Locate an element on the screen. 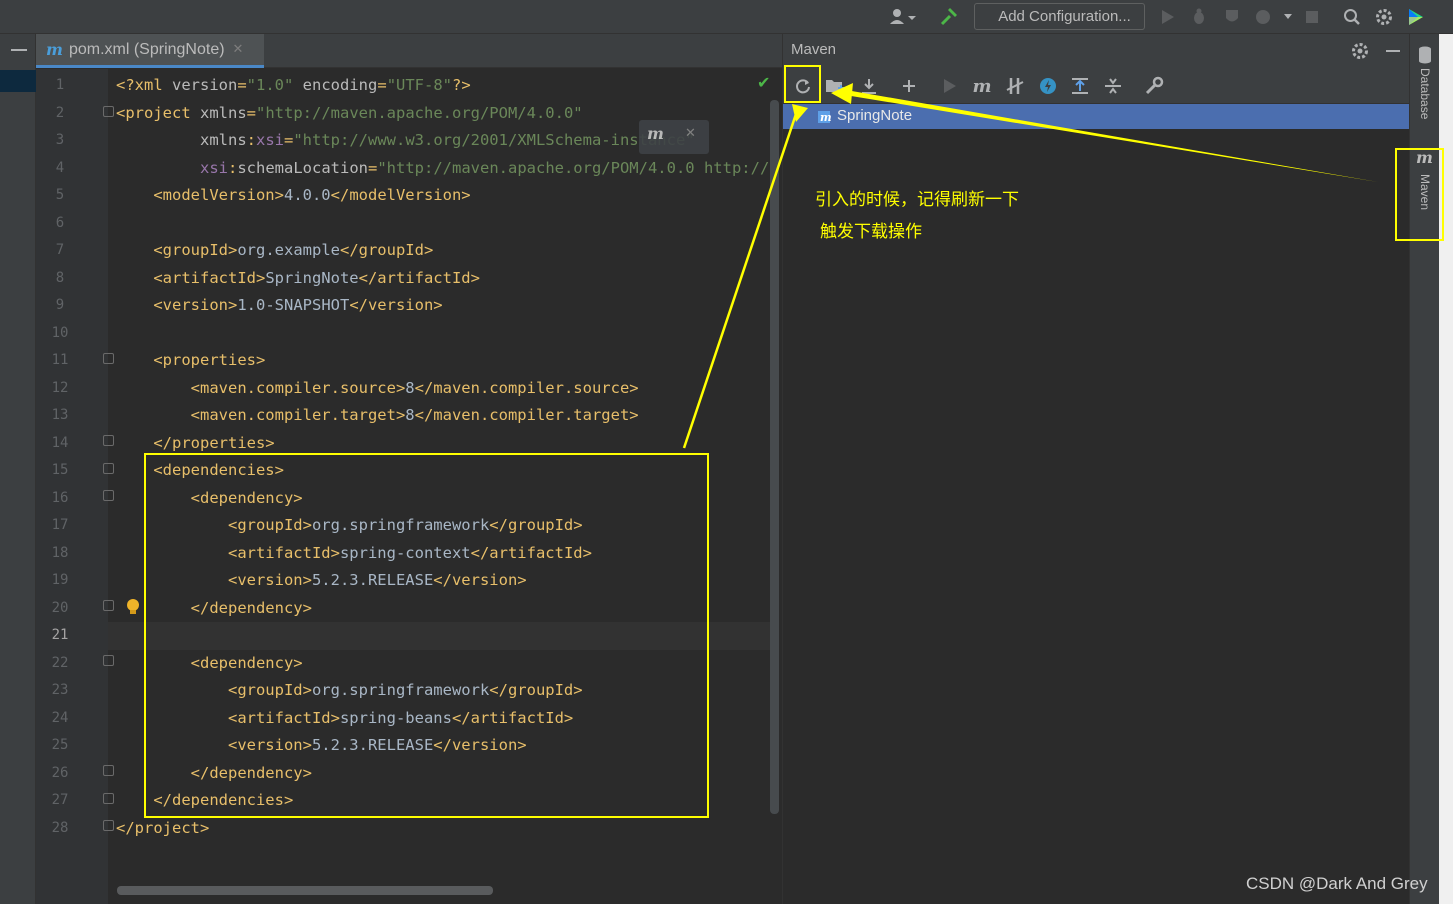 Image resolution: width=1453 pixels, height=904 pixels. maven-project-name: SpringNote is located at coordinates (875, 115).